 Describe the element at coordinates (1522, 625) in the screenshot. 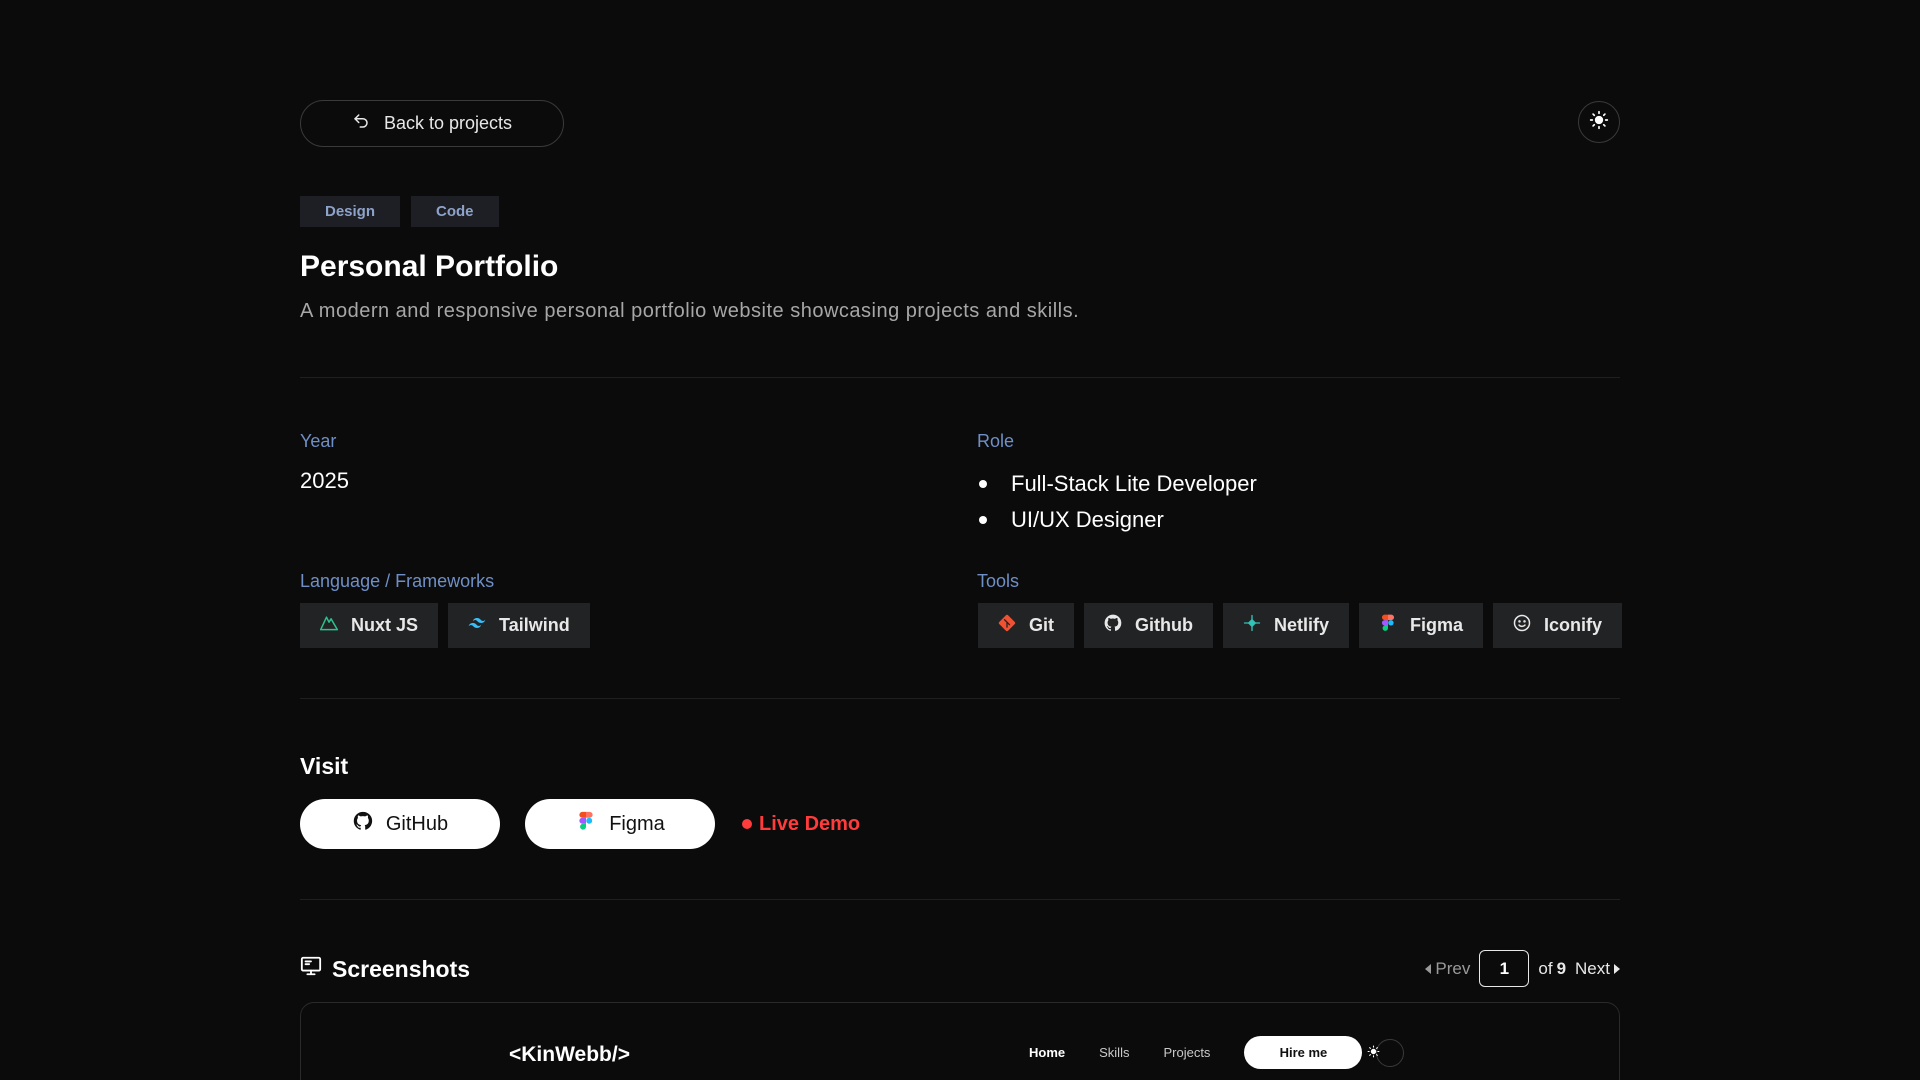

I see `iconify-icon` at that location.